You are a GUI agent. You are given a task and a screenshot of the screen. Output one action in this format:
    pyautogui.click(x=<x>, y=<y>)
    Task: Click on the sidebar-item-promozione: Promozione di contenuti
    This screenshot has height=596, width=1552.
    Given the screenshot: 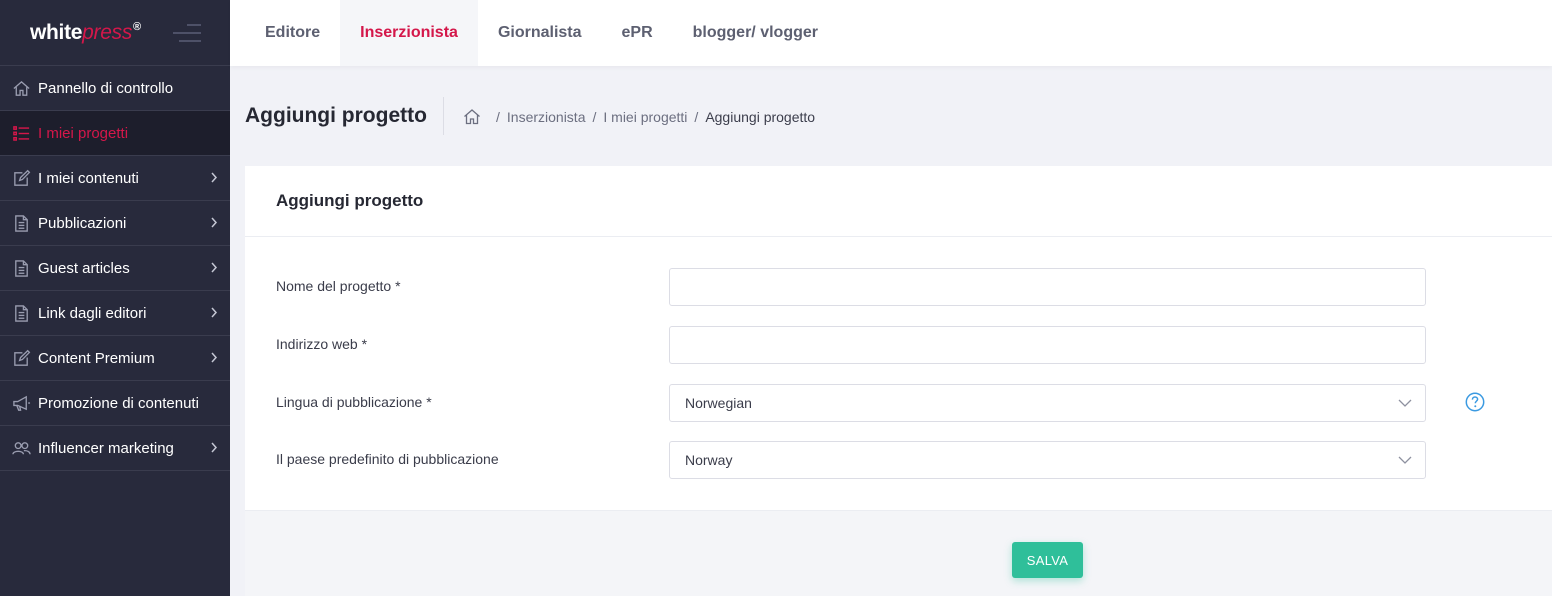 What is the action you would take?
    pyautogui.click(x=115, y=403)
    